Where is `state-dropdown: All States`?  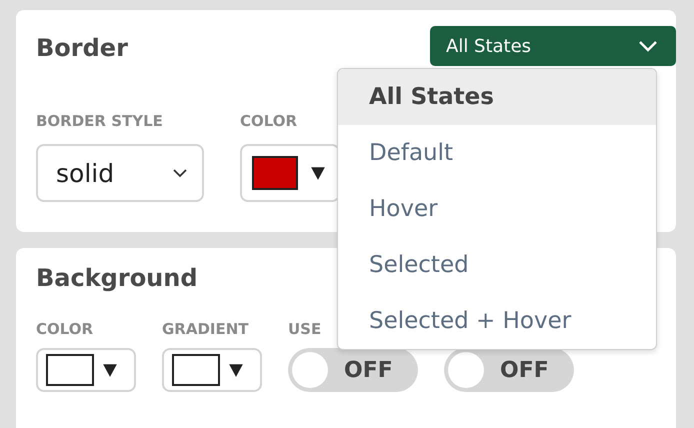
state-dropdown: All States is located at coordinates (553, 46).